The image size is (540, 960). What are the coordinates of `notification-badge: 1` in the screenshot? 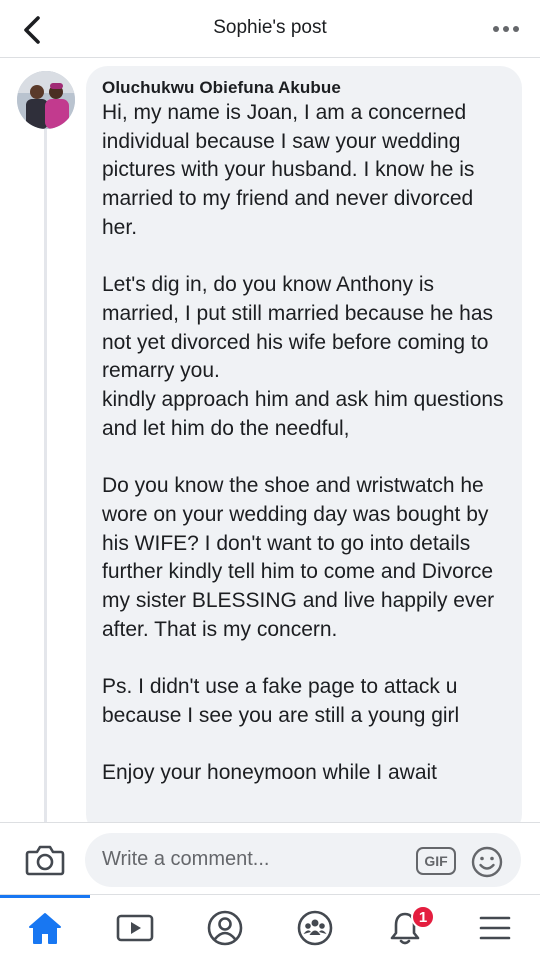 It's located at (423, 917).